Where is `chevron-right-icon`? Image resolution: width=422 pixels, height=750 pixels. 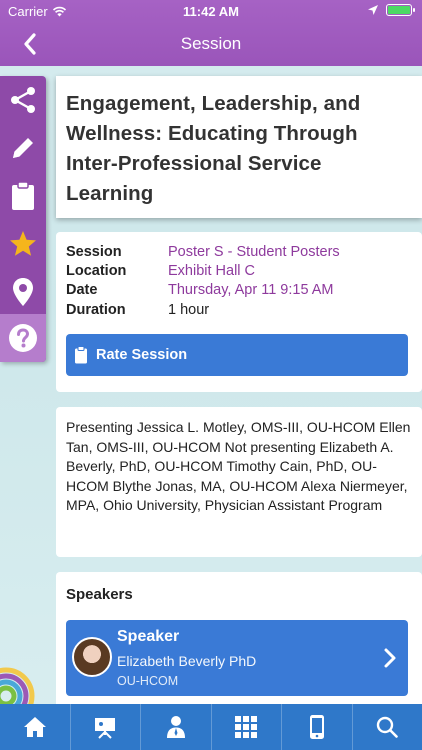
chevron-right-icon is located at coordinates (390, 658).